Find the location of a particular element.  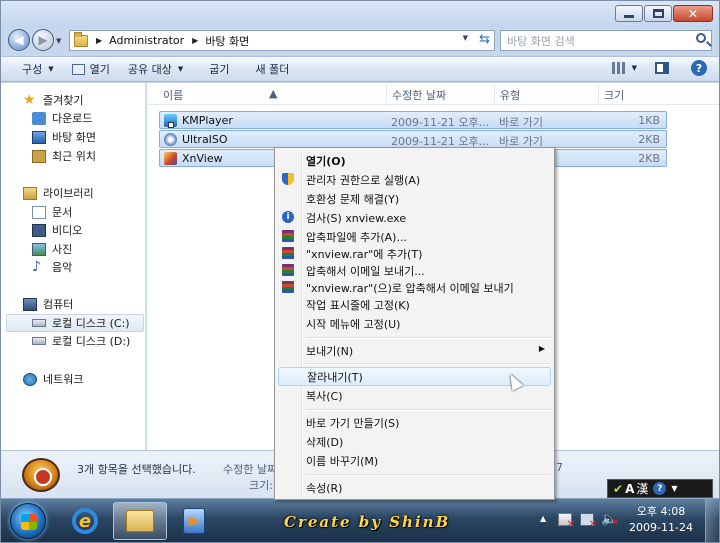

column-header-type: 유형 is located at coordinates (510, 95).